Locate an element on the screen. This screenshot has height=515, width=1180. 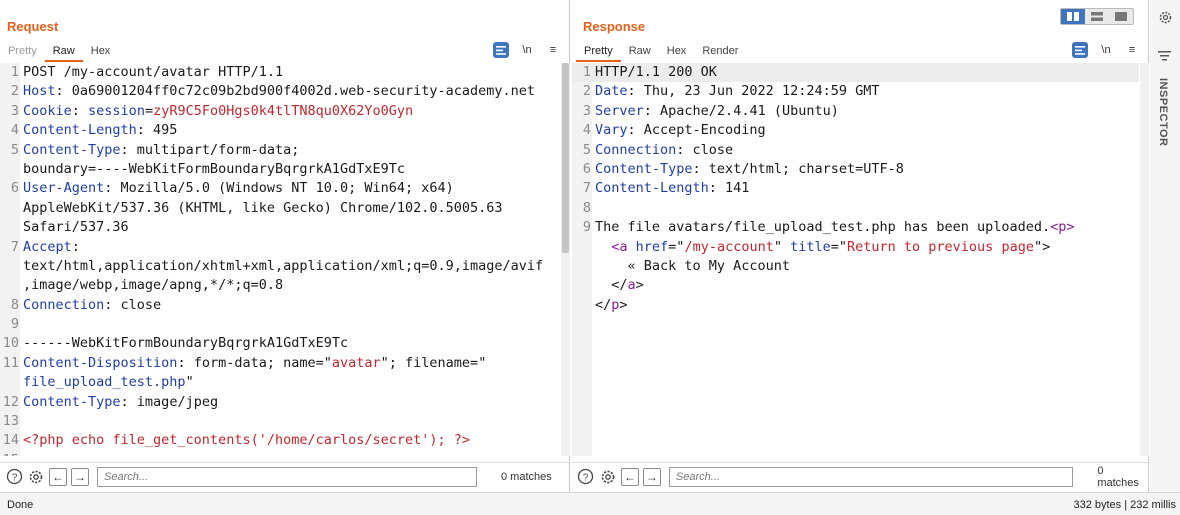
line-content: Server: Apache/2.4.41 (Ubuntu) is located at coordinates (717, 111).